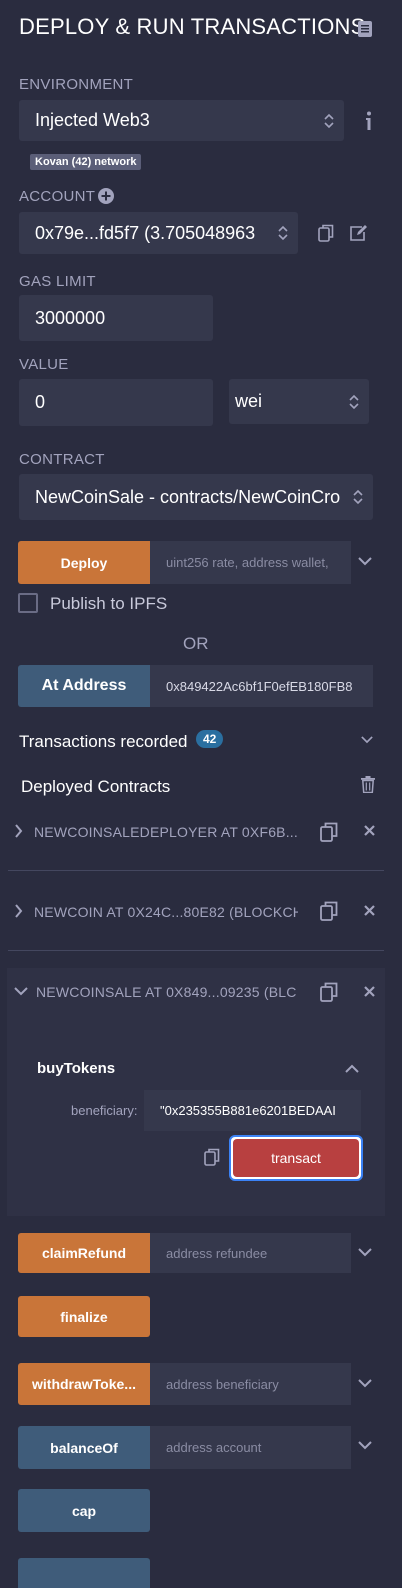 The width and height of the screenshot is (402, 1588). What do you see at coordinates (57, 281) in the screenshot?
I see `gas-limit-label: GAS LIMIT` at bounding box center [57, 281].